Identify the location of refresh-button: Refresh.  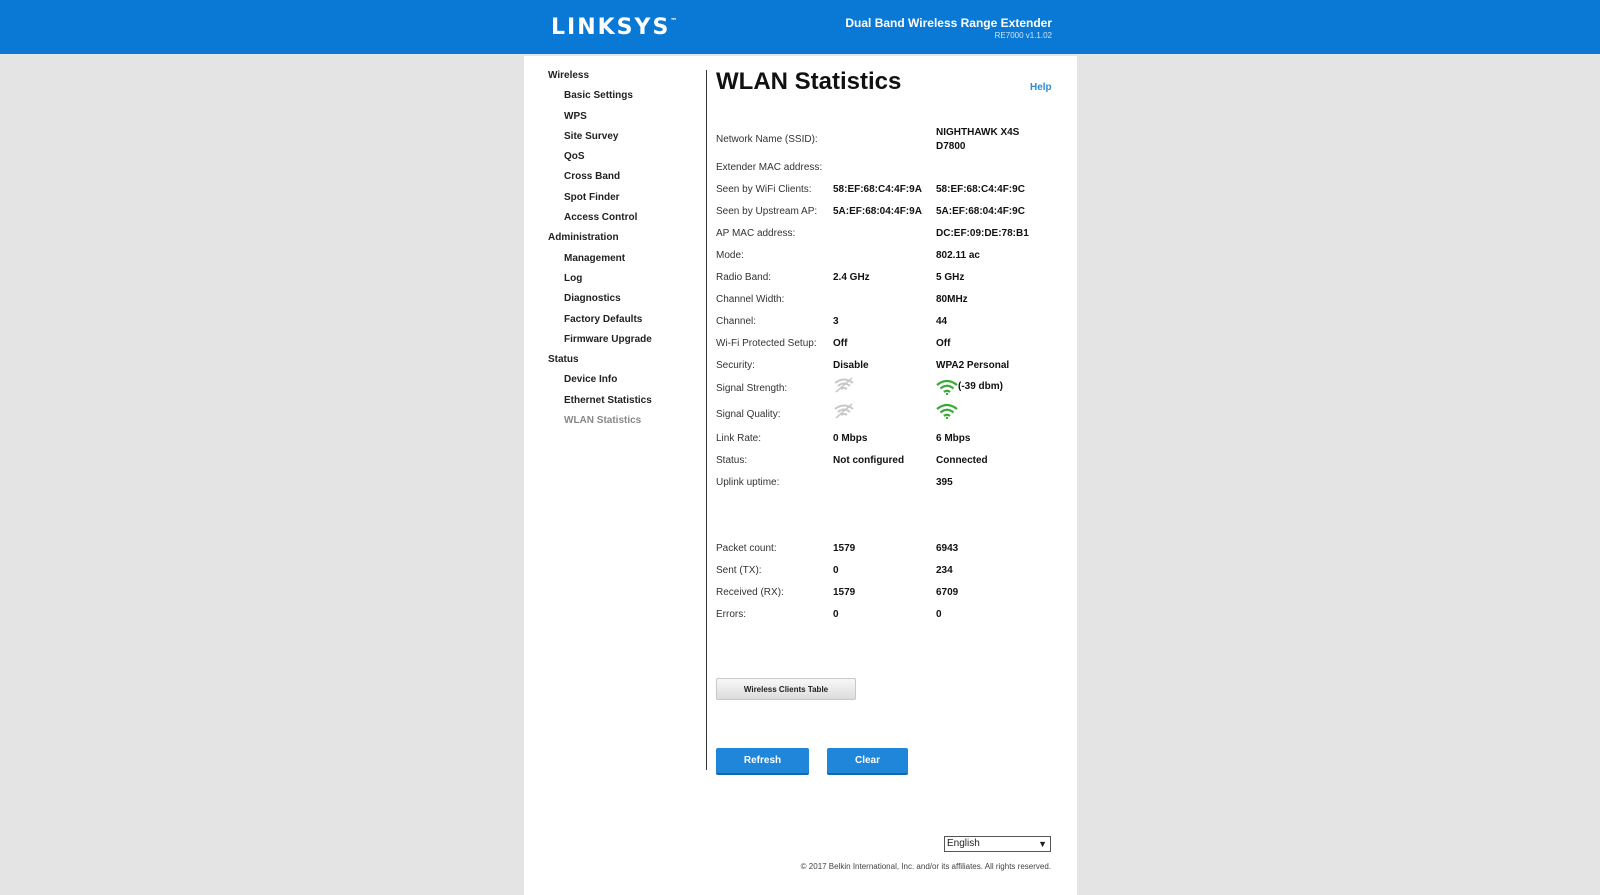
(762, 761).